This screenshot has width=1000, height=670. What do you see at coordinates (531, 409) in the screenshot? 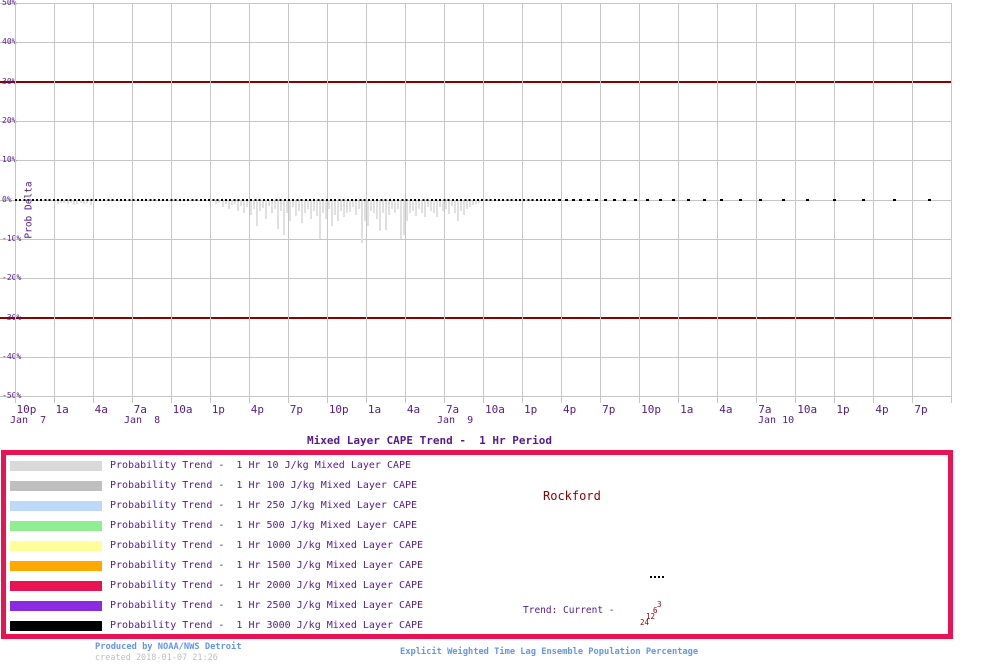
I see `x-tick-label: 1p` at bounding box center [531, 409].